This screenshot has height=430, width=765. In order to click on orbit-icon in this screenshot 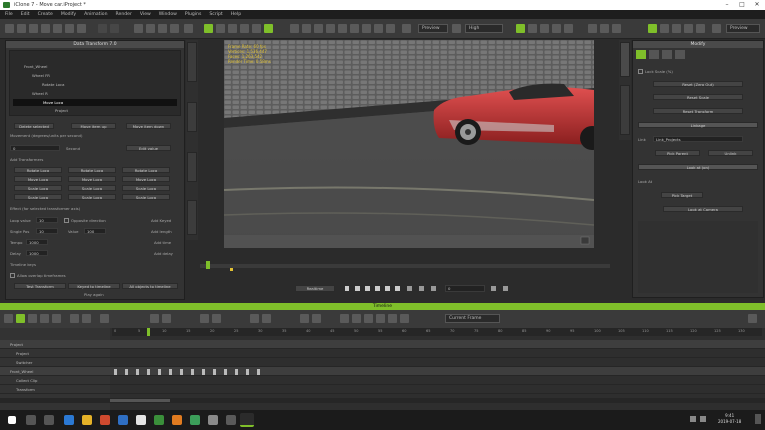, I will do `click(244, 28)`.